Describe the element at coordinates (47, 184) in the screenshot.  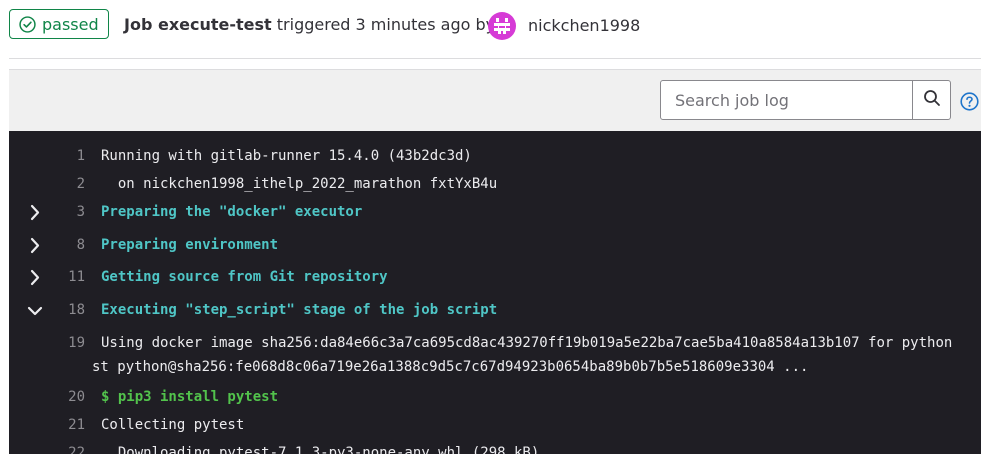
I see `line-number: 2` at that location.